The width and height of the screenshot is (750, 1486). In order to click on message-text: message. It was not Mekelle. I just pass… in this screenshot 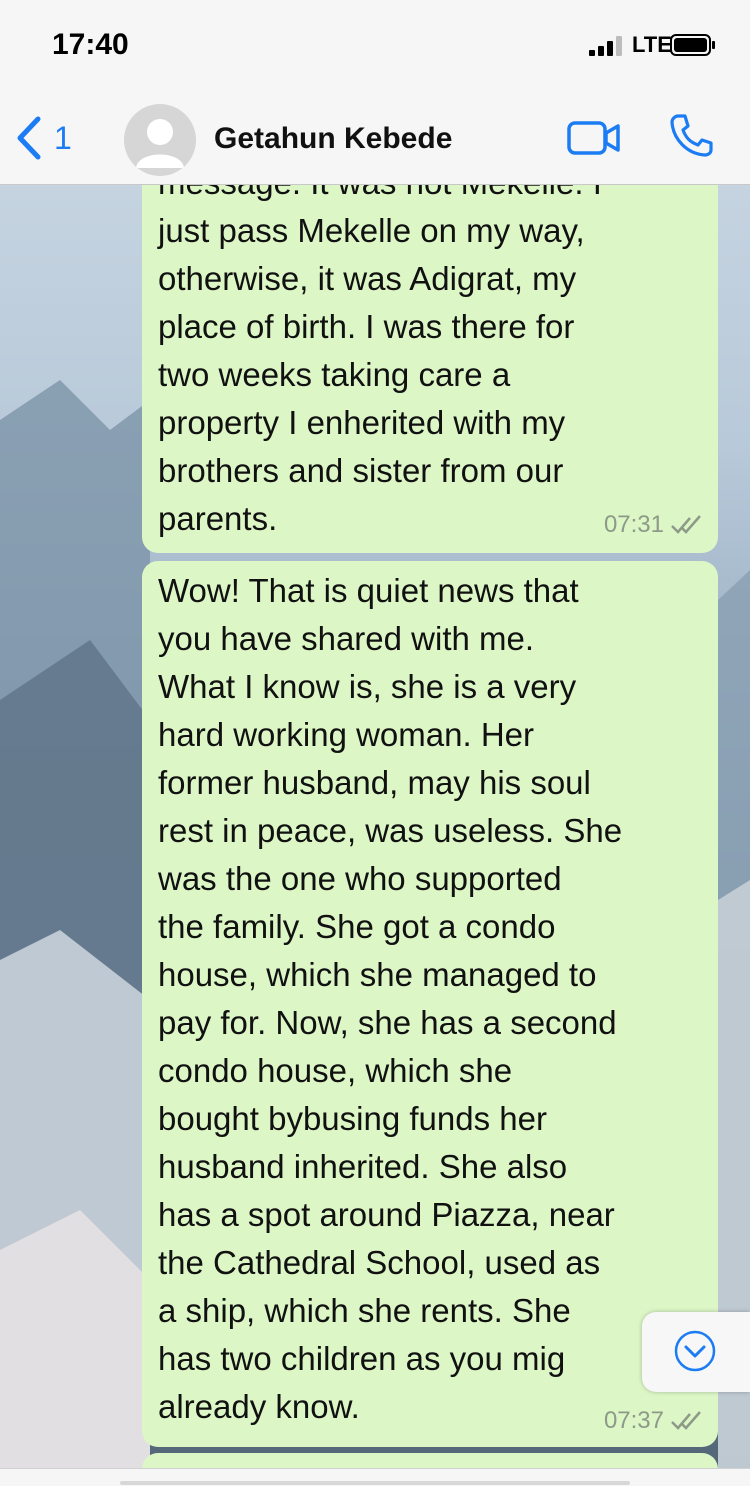, I will do `click(380, 361)`.